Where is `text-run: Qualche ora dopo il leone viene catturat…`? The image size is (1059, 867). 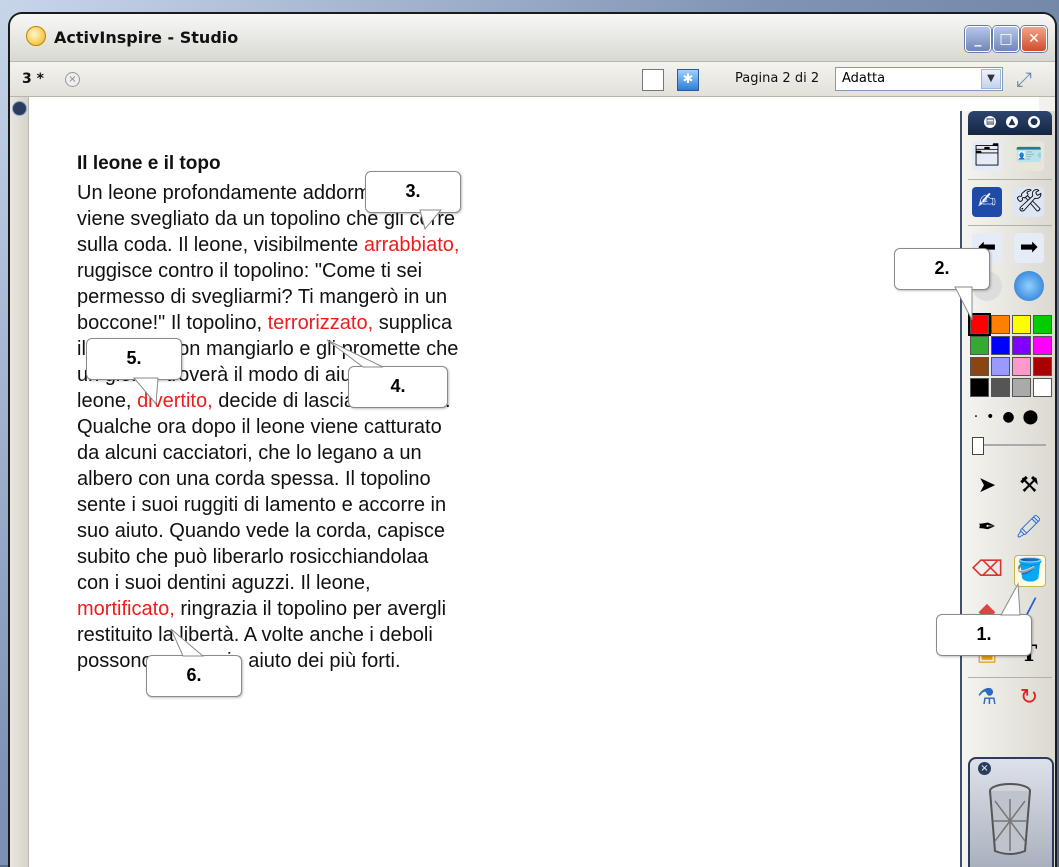 text-run: Qualche ora dopo il leone viene catturat… is located at coordinates (259, 427).